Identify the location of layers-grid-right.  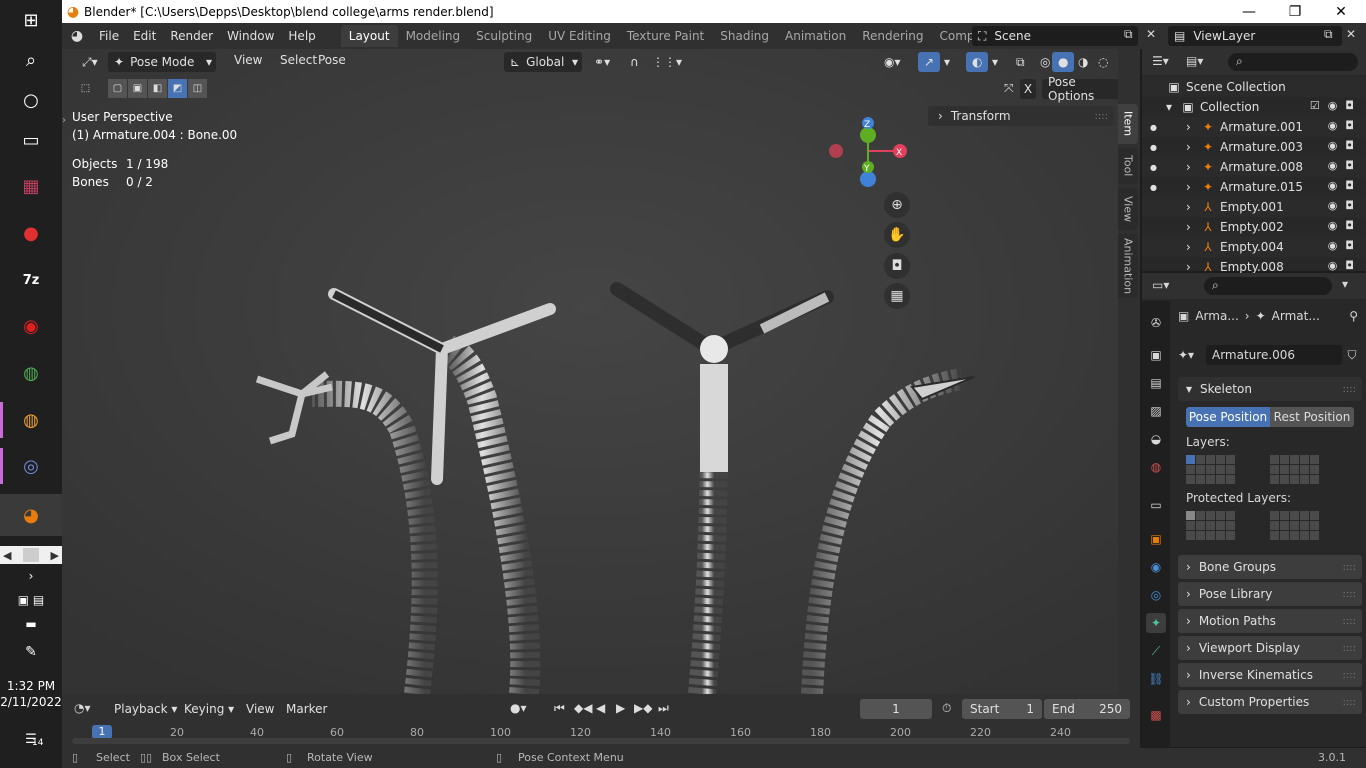
(1294, 469).